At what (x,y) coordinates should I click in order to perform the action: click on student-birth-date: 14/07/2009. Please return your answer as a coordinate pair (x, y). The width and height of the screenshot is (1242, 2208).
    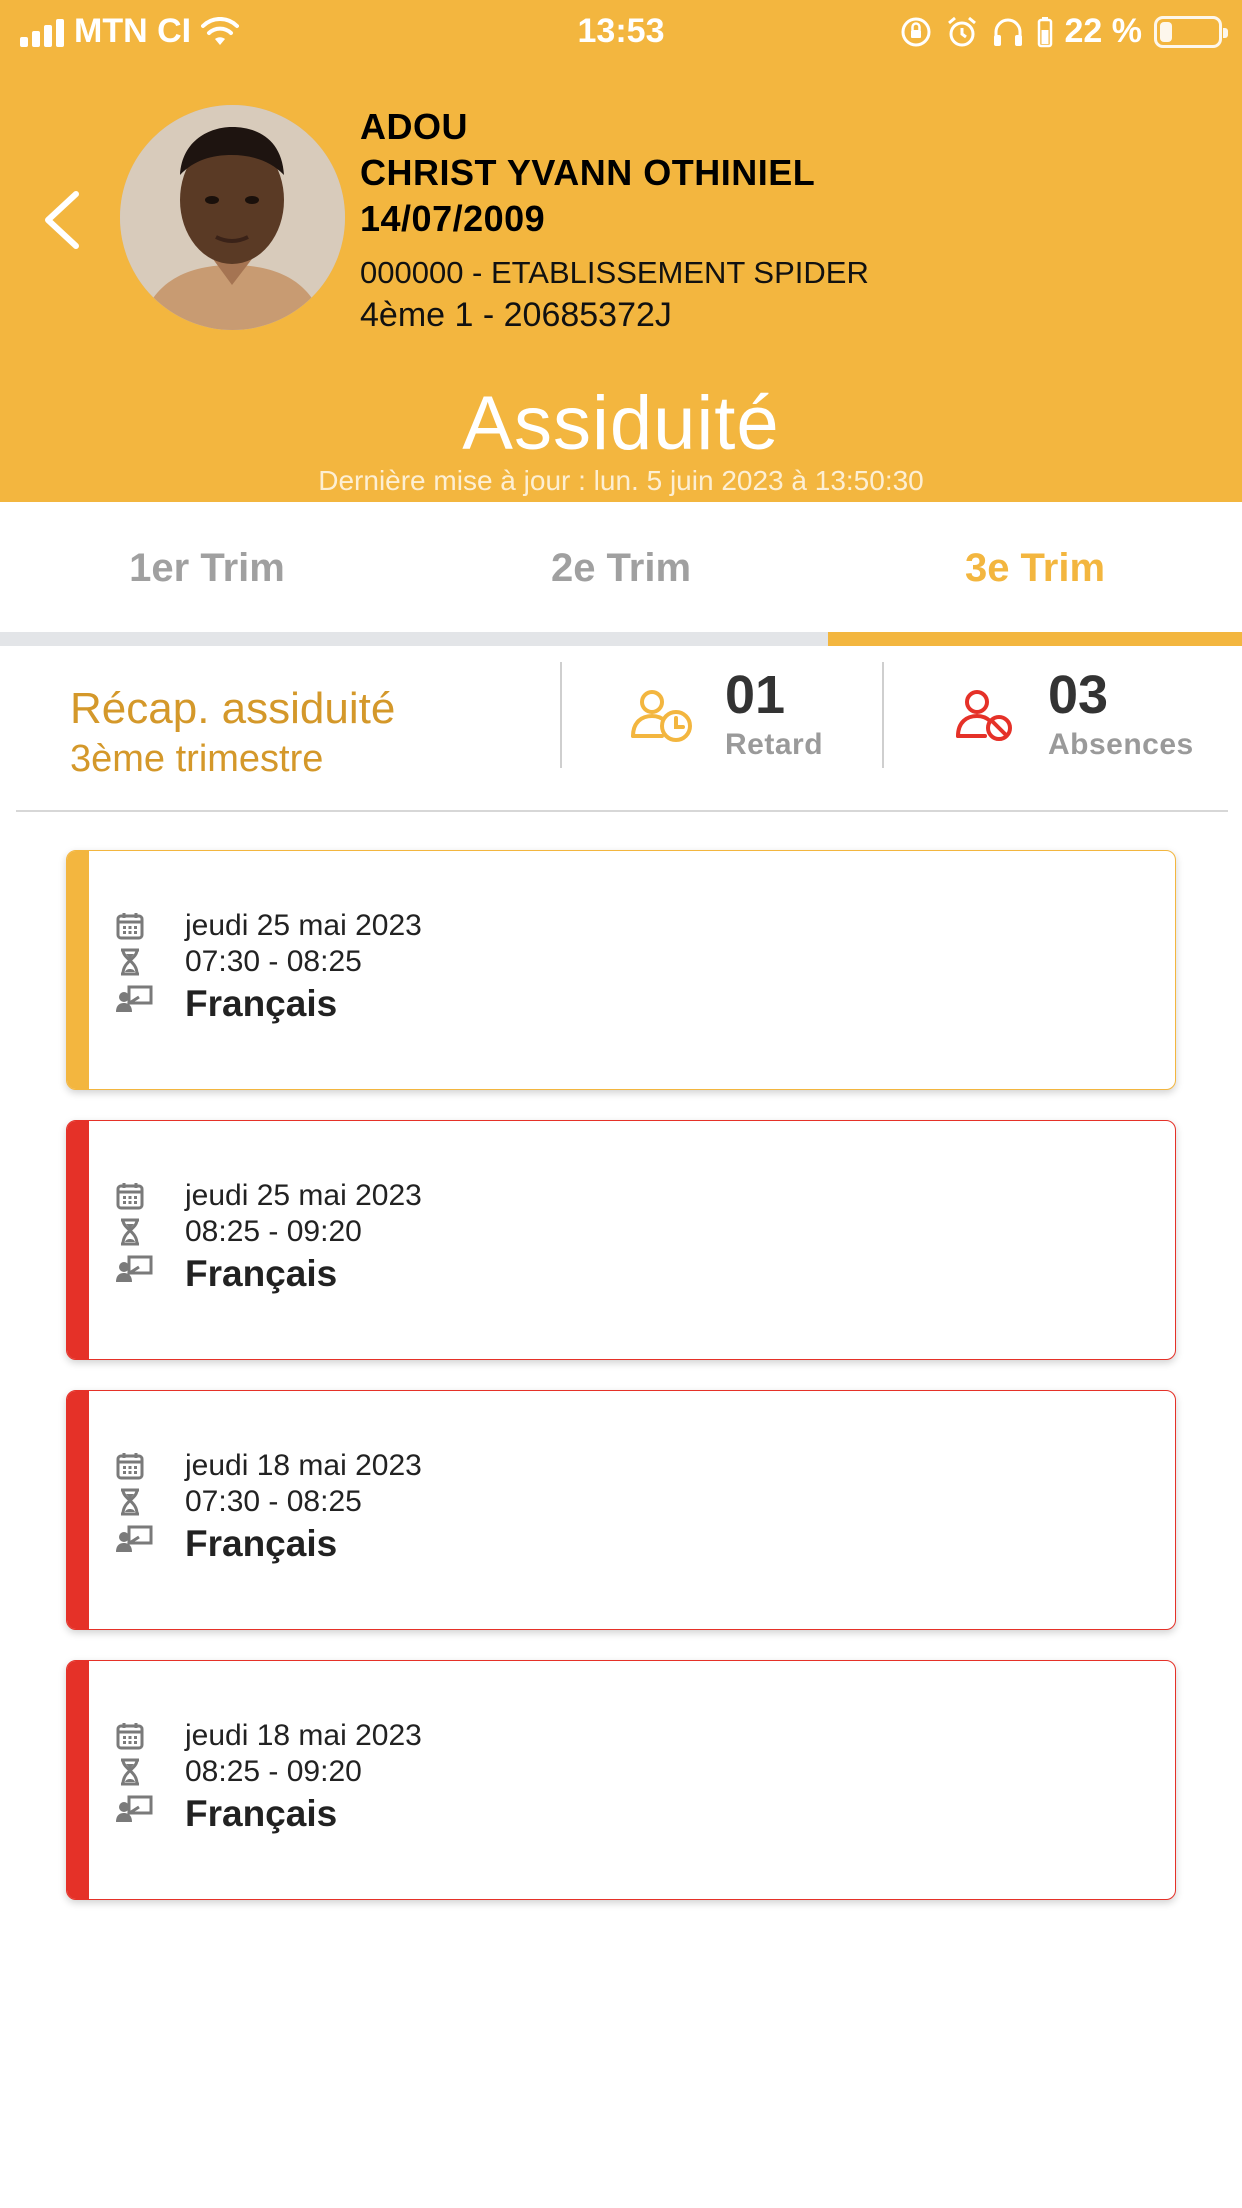
    Looking at the image, I should click on (453, 218).